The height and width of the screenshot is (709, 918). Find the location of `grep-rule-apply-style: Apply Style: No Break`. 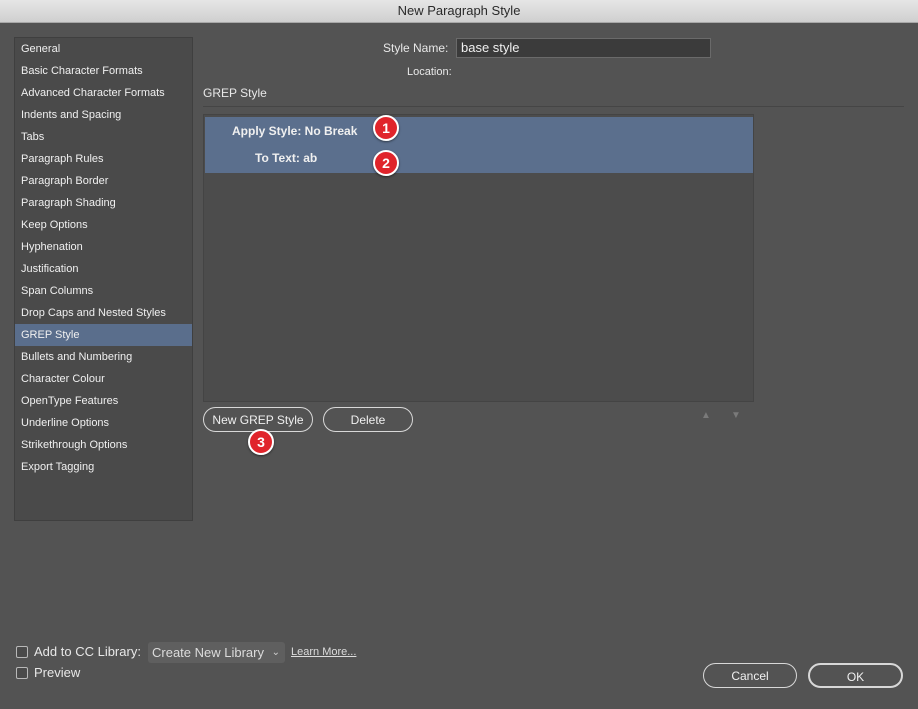

grep-rule-apply-style: Apply Style: No Break is located at coordinates (479, 131).